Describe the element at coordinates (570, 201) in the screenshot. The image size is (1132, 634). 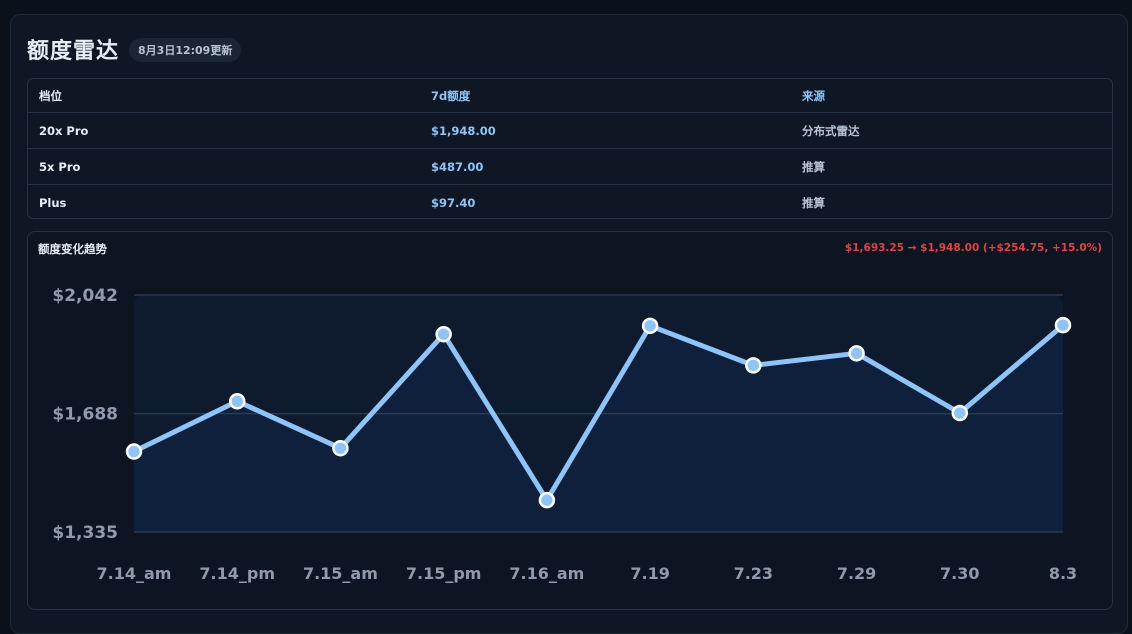
I see `table-row: Plus $97.40 推算` at that location.